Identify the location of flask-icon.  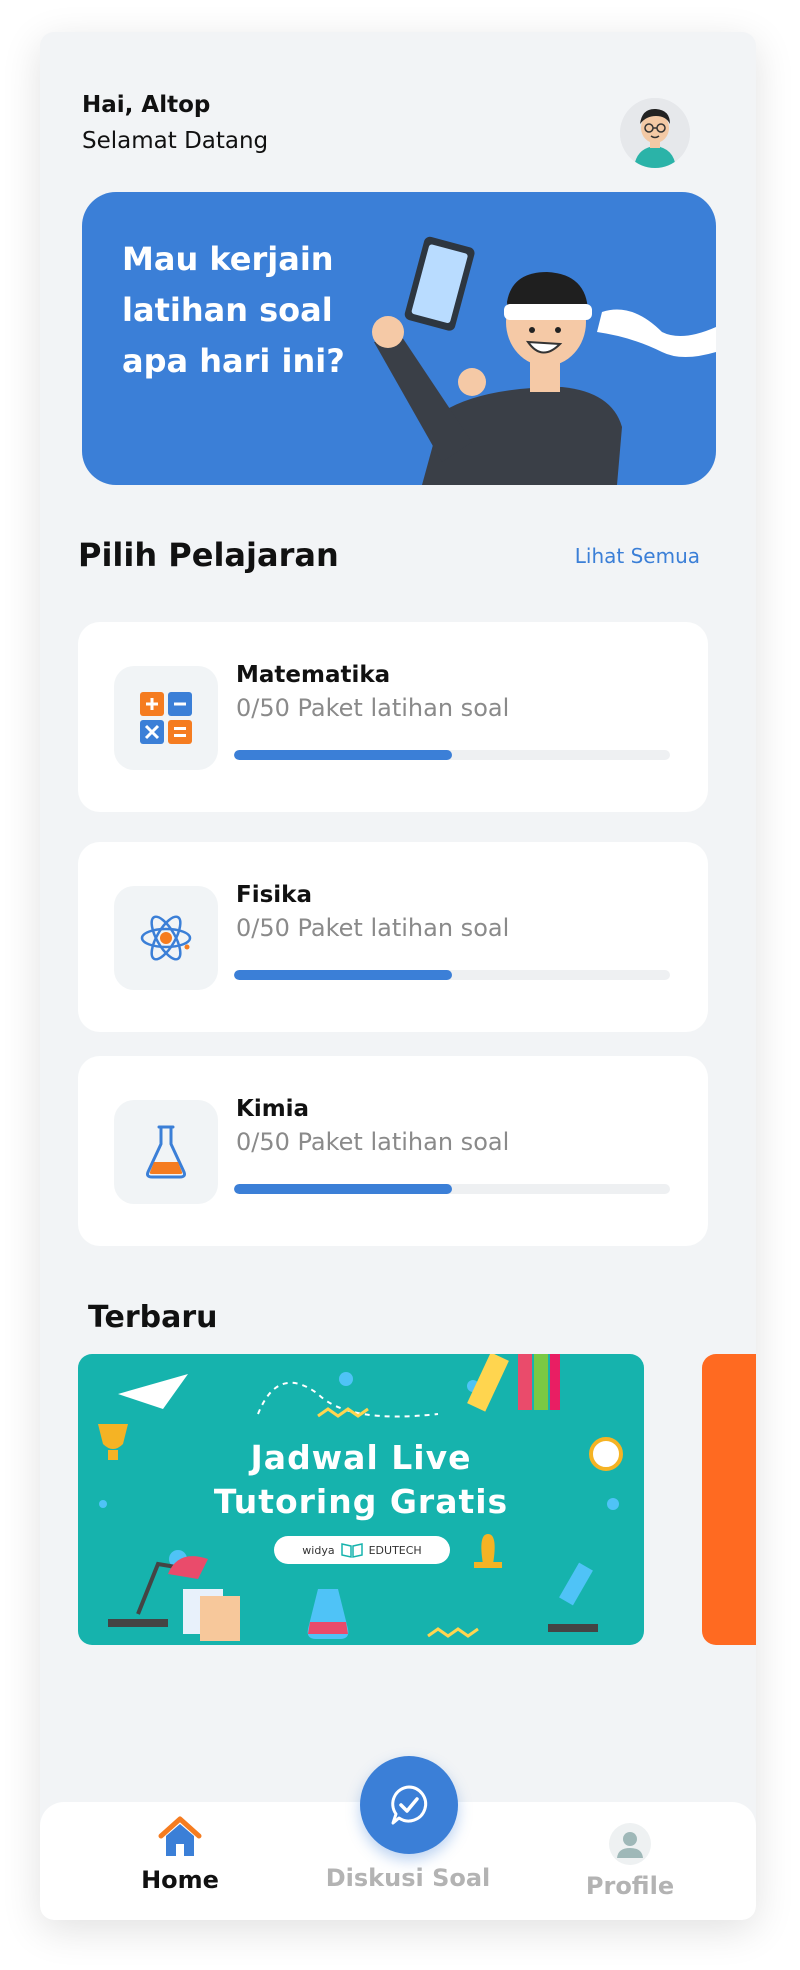
(166, 1152).